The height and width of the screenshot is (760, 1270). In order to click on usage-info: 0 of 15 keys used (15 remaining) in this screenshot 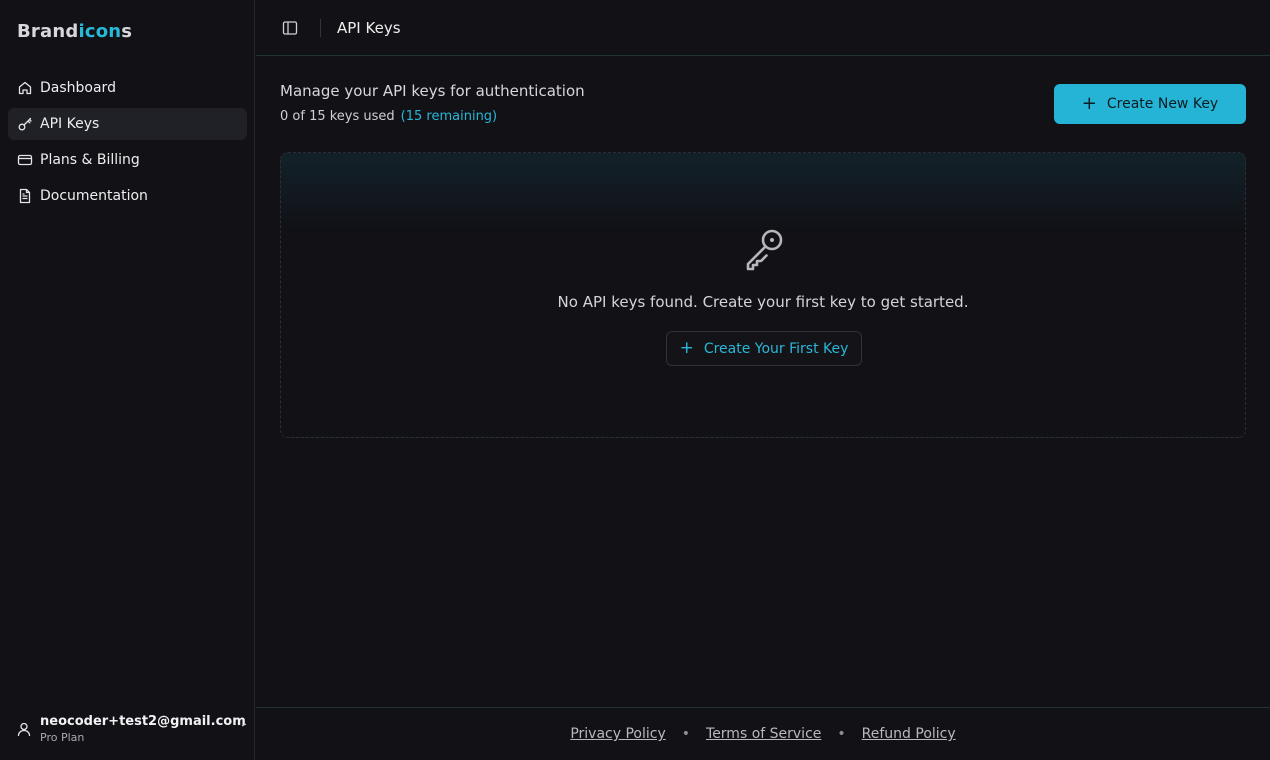, I will do `click(432, 116)`.